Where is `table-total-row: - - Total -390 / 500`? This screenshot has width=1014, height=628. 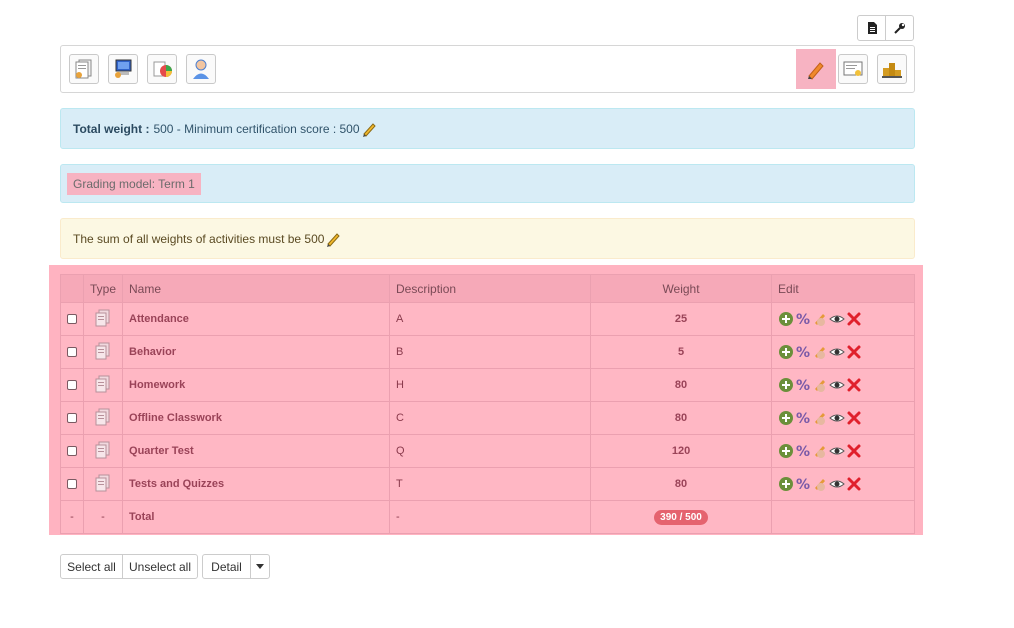 table-total-row: - - Total -390 / 500 is located at coordinates (487, 517).